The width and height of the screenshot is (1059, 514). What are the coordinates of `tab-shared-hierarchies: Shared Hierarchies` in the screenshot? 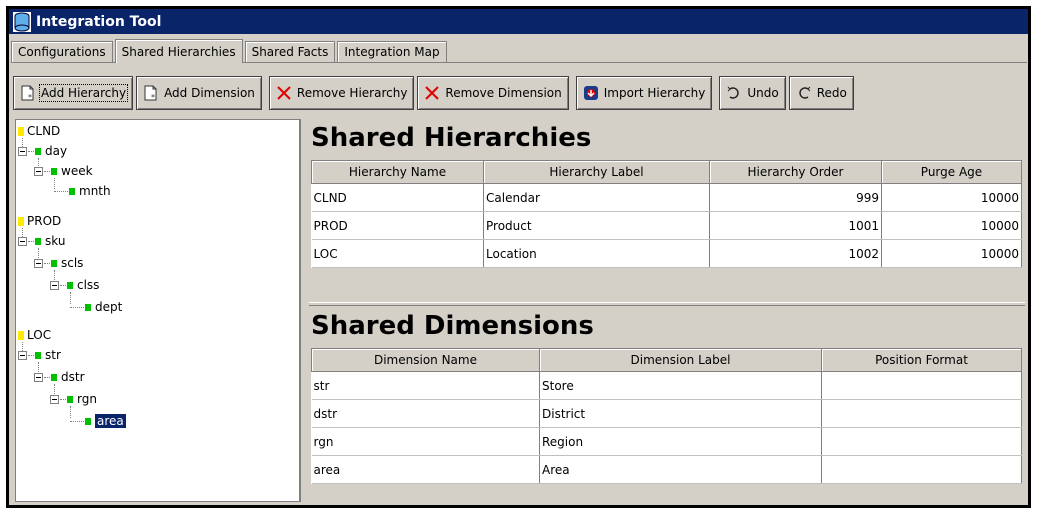 It's located at (178, 51).